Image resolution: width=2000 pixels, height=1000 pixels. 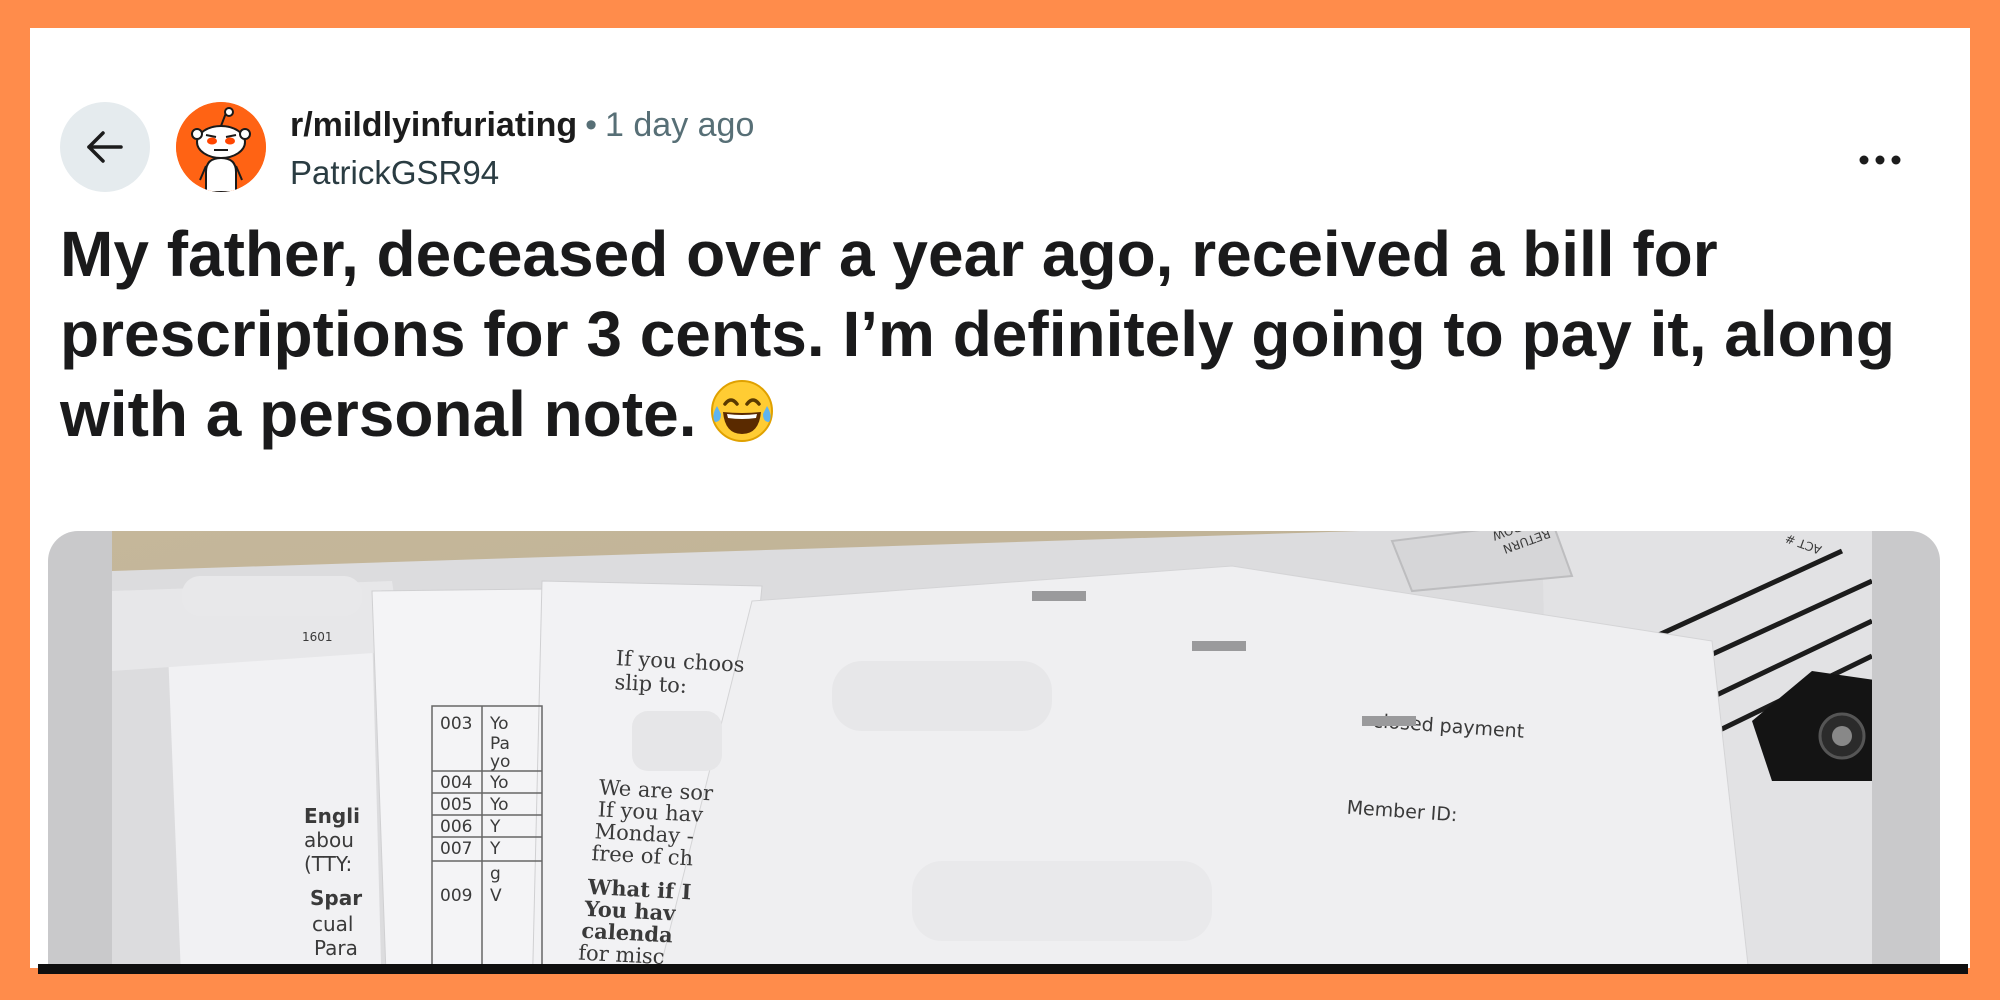 I want to click on arrow-left-icon, so click(x=105, y=147).